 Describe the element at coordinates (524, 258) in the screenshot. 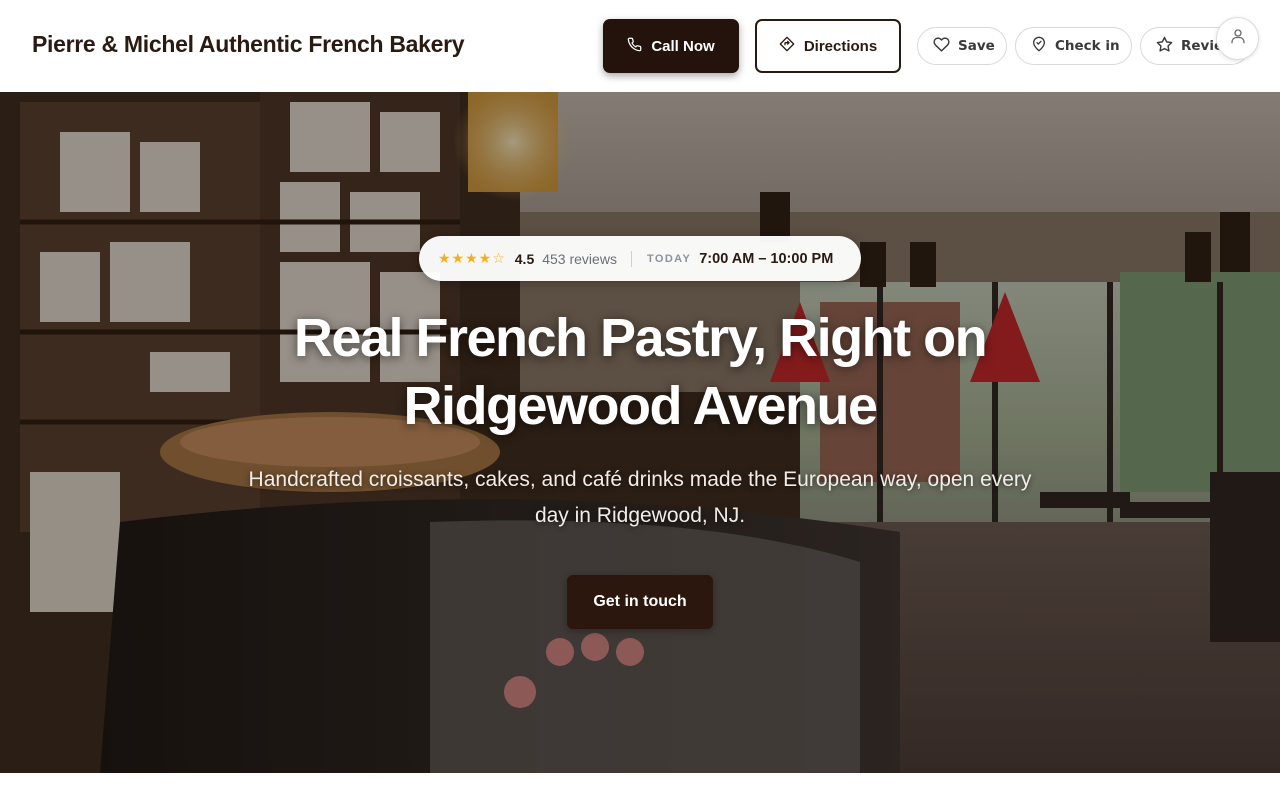

I see `rating-value: 4.5` at that location.